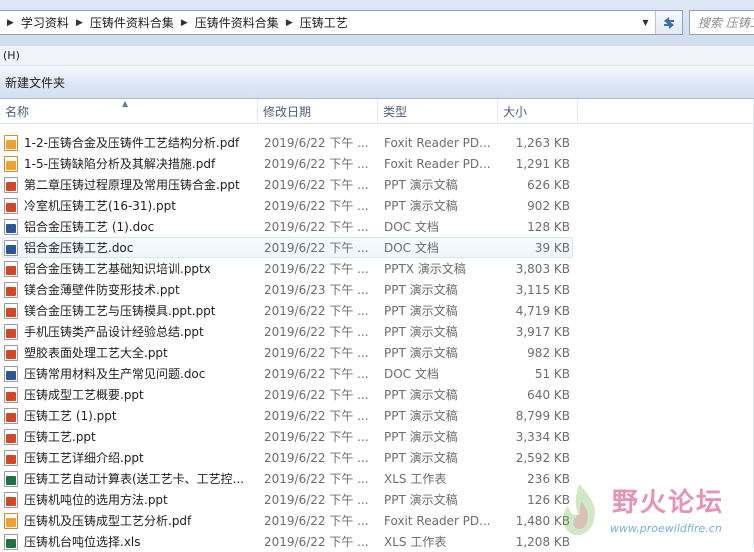  I want to click on file-name: 压铸机台吨位选择.xls, so click(82, 541).